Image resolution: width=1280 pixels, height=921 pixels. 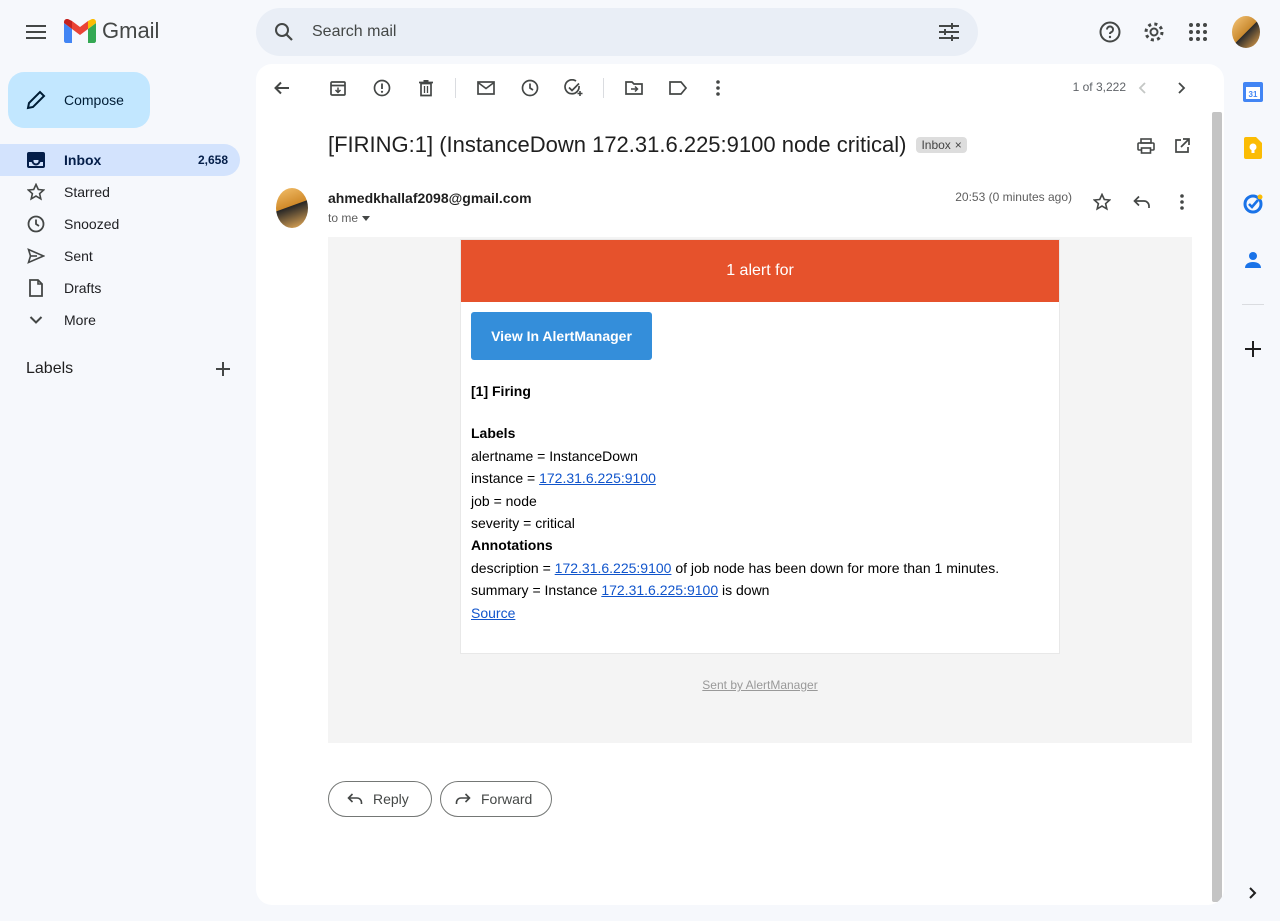 I want to click on more-vert-icon, so click(x=1182, y=202).